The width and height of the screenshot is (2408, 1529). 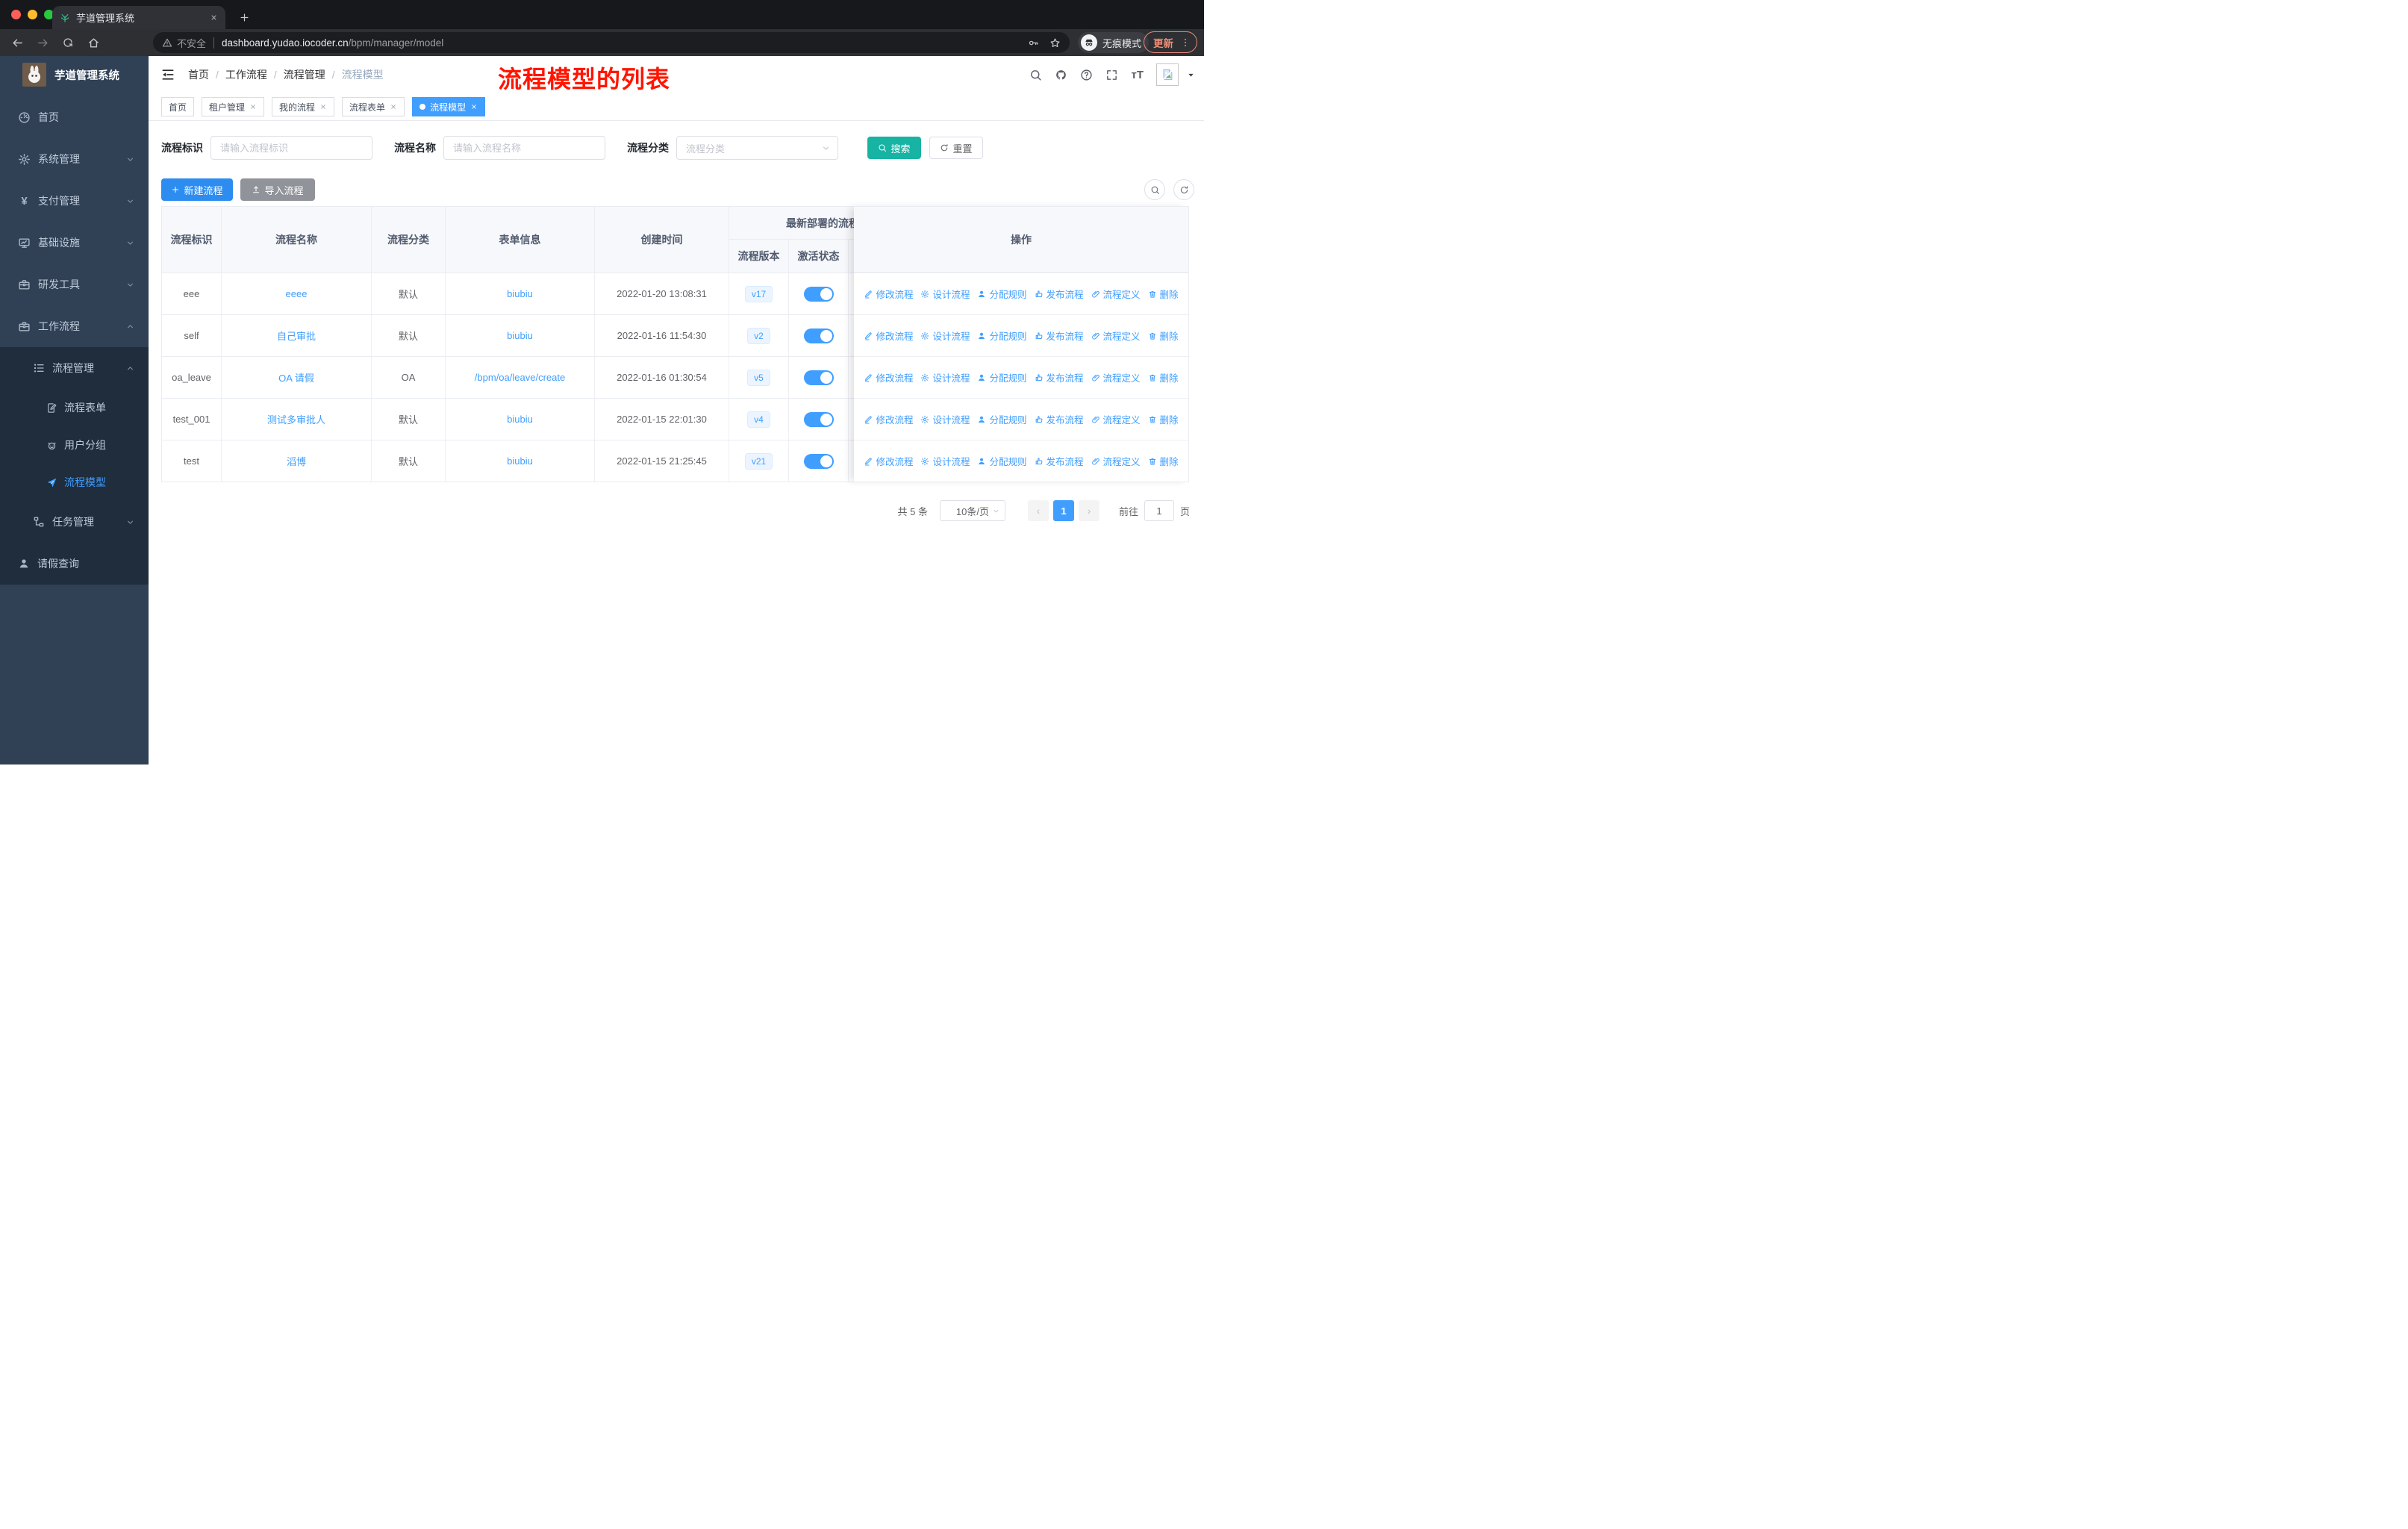 I want to click on app-logo: 芋道管理系统, so click(x=74, y=74).